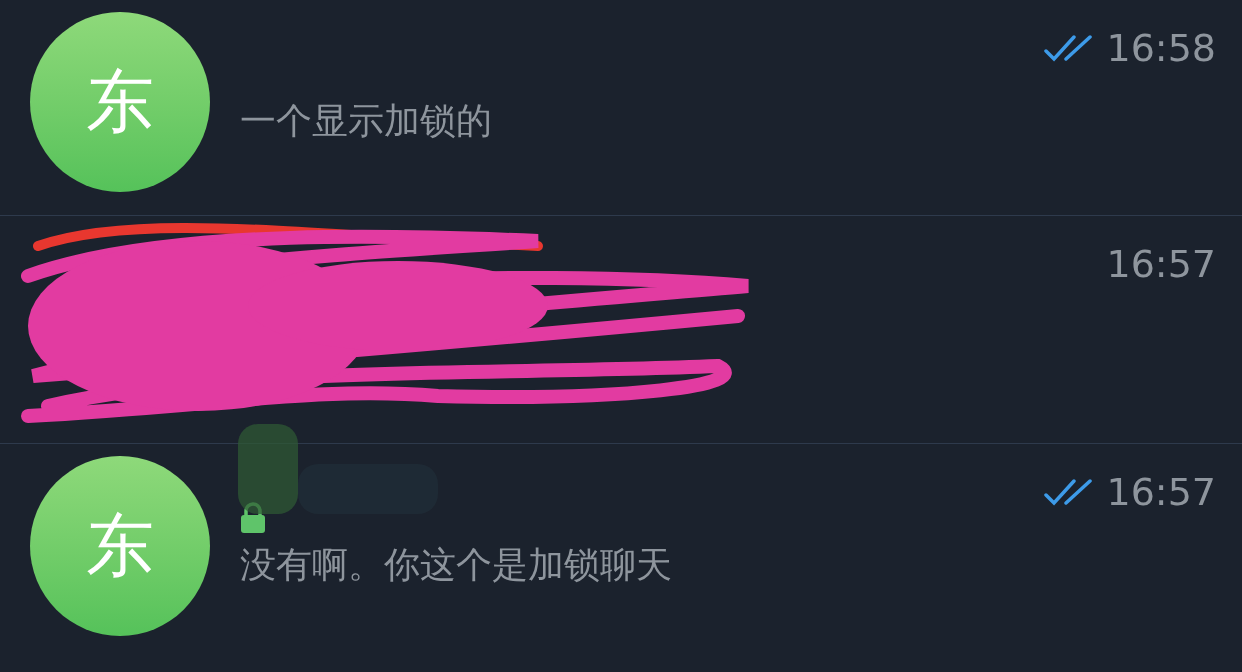 The height and width of the screenshot is (672, 1242). Describe the element at coordinates (366, 121) in the screenshot. I see `message-preview: 一个显示加锁的` at that location.